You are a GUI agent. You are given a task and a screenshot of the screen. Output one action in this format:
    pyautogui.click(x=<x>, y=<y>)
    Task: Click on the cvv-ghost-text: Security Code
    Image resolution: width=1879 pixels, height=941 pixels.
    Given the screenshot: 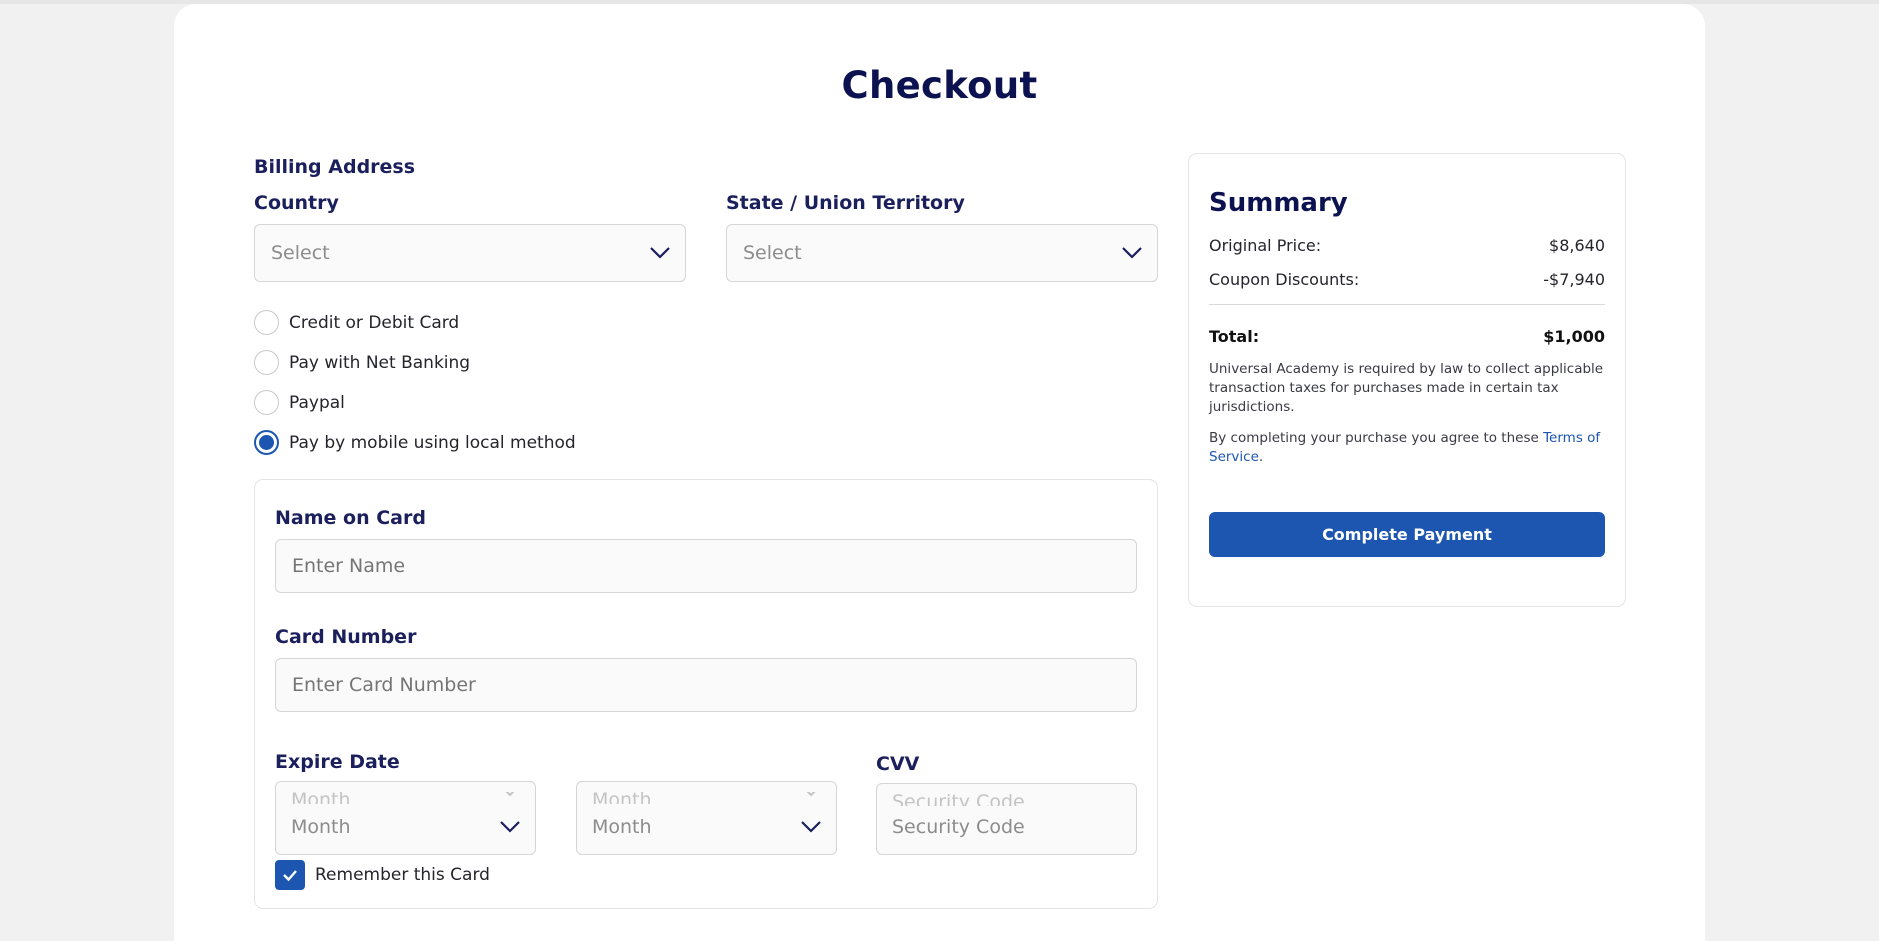 What is the action you would take?
    pyautogui.click(x=958, y=799)
    